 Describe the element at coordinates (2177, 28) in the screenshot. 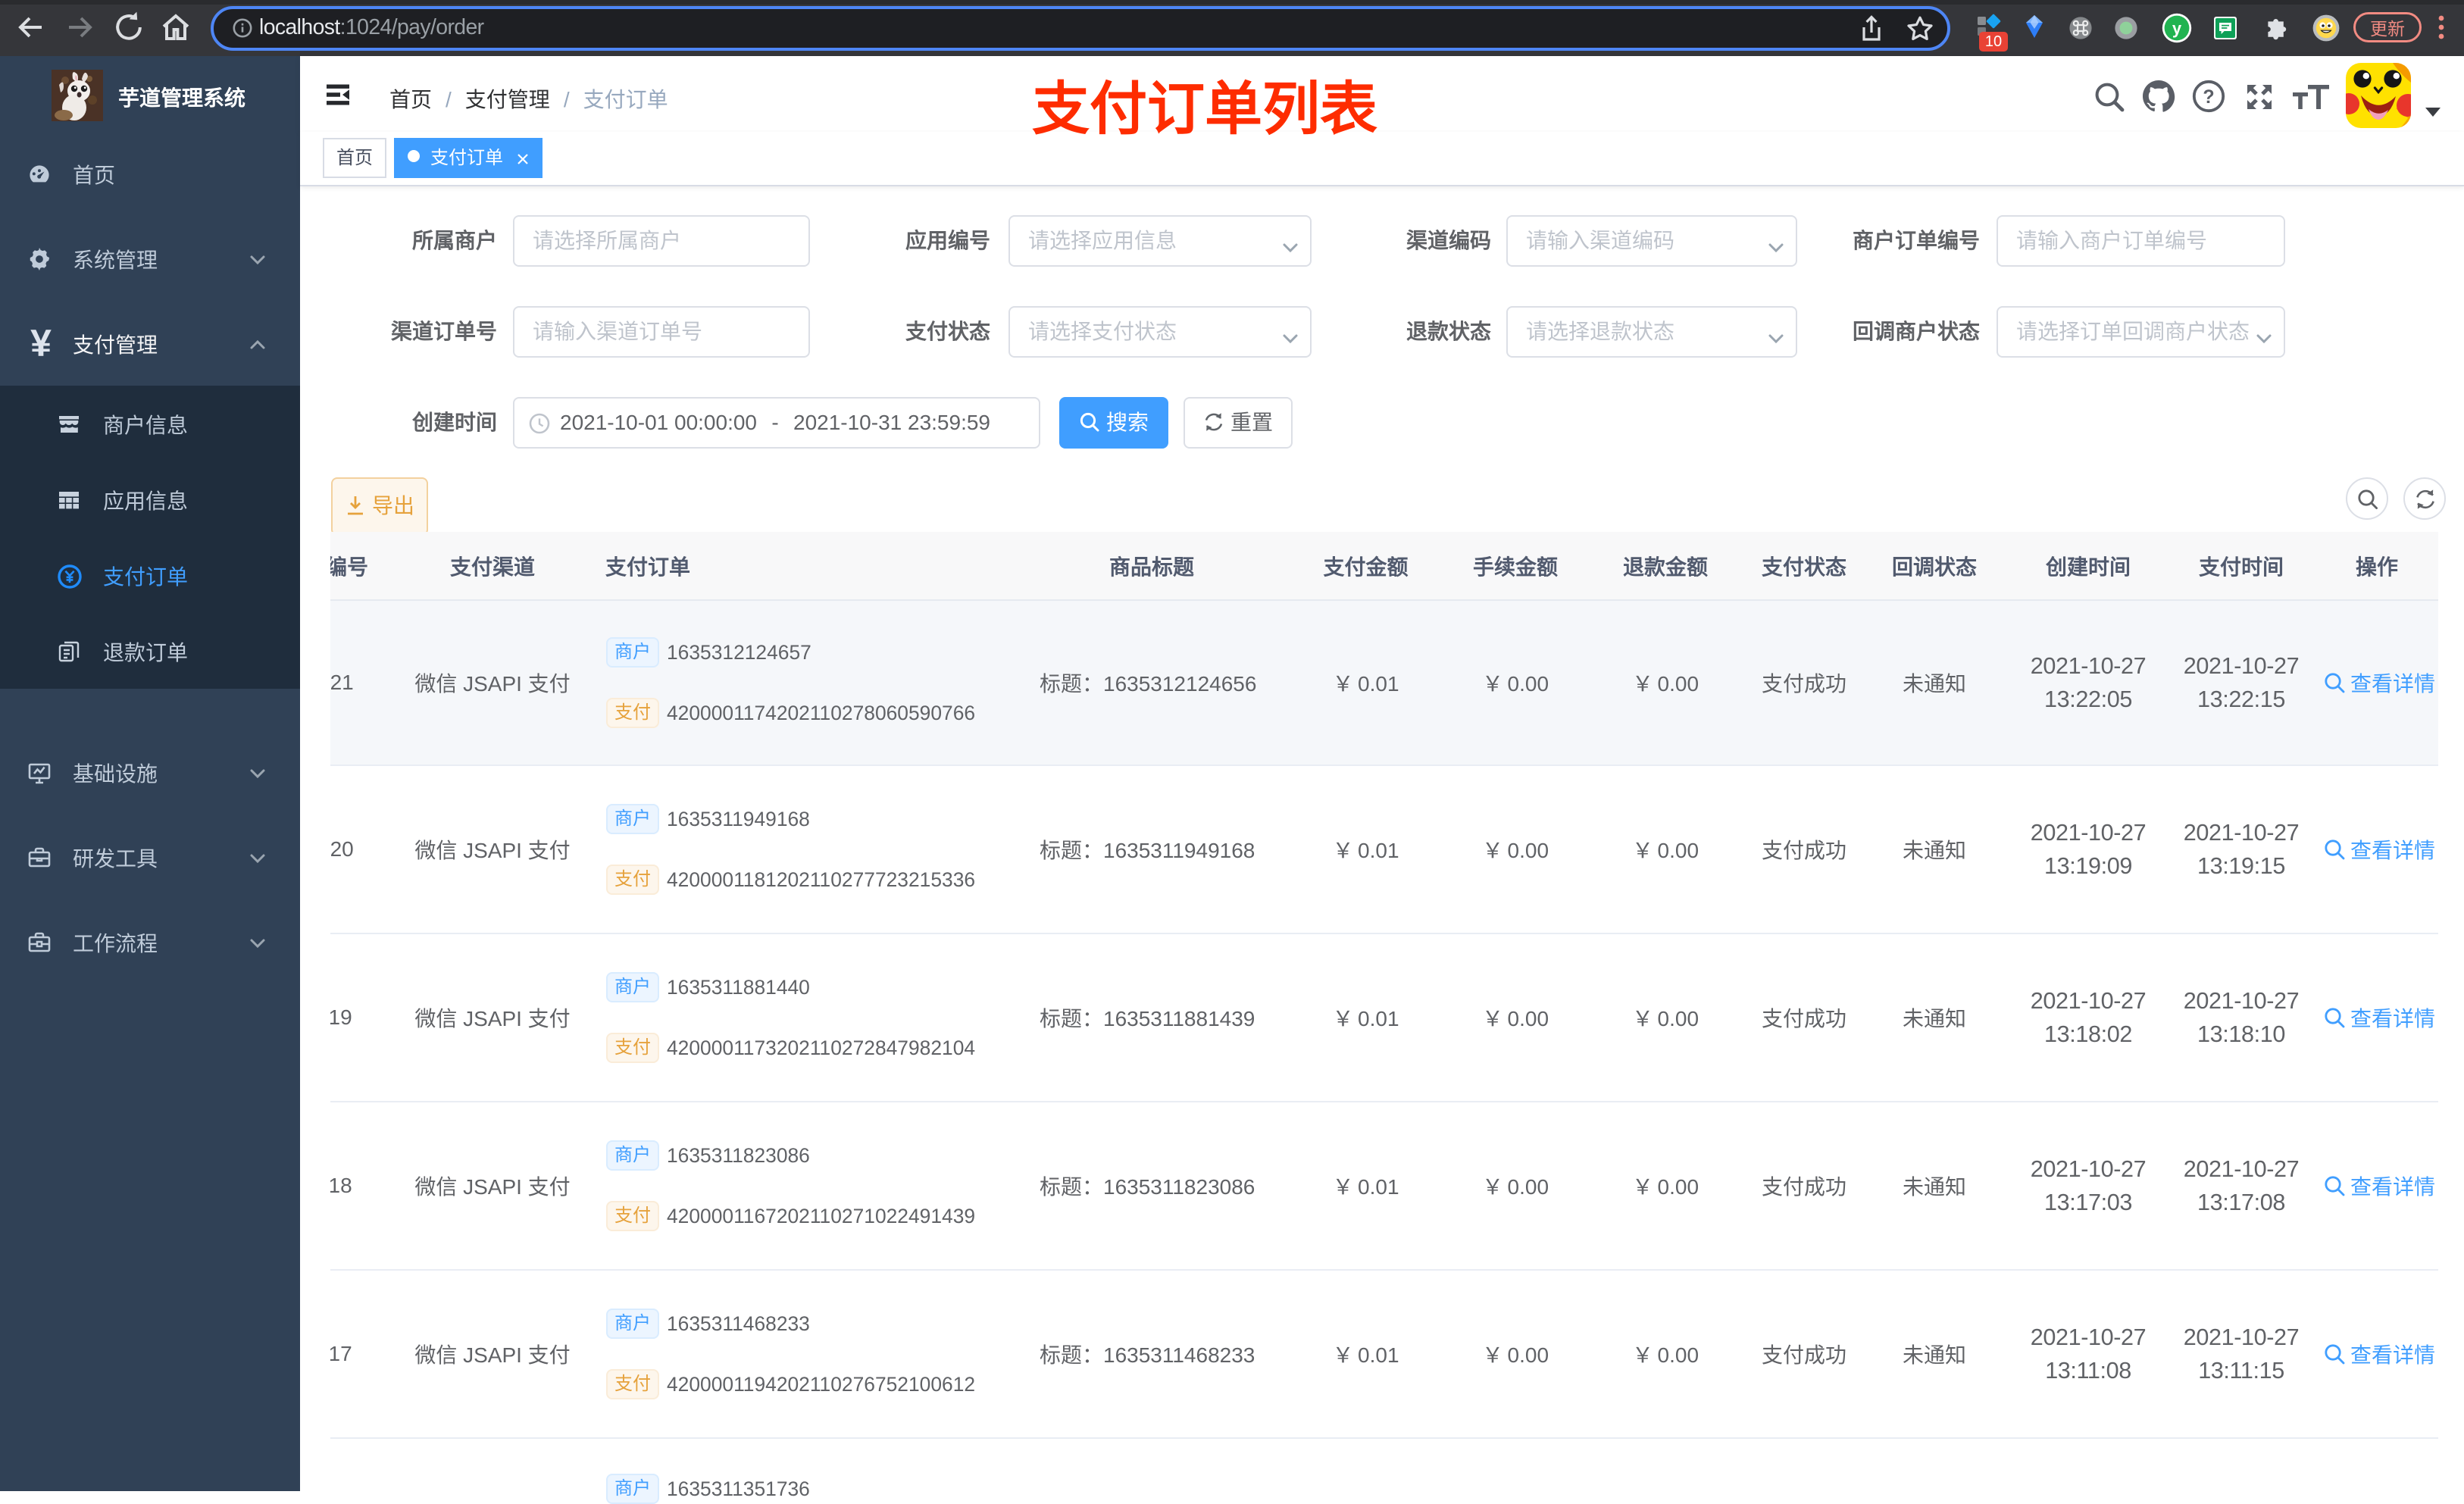

I see `svg-text: y` at that location.